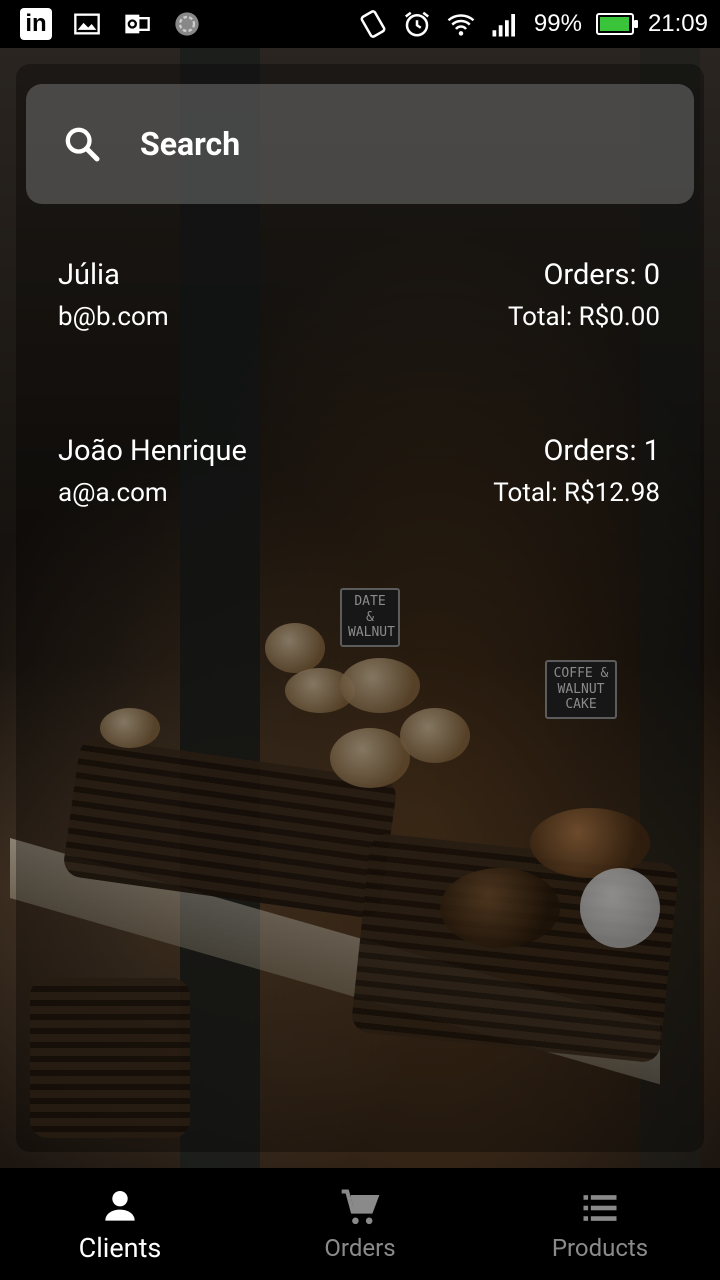  I want to click on list-icon, so click(600, 1208).